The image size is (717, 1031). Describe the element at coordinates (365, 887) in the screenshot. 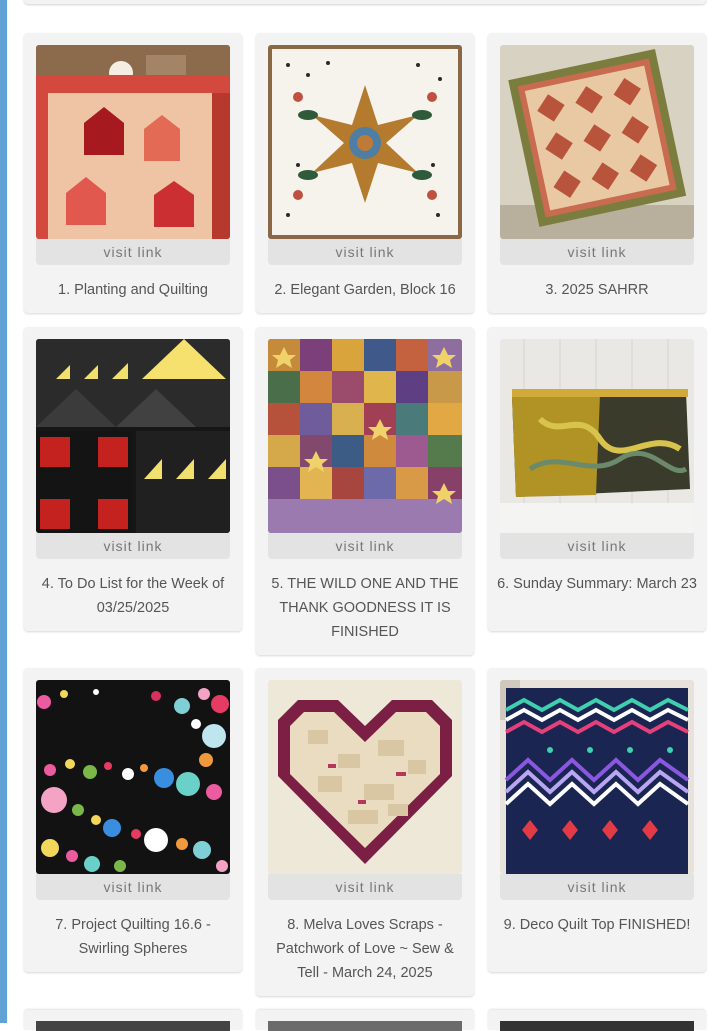

I see `visit-link-button-8: visit link` at that location.